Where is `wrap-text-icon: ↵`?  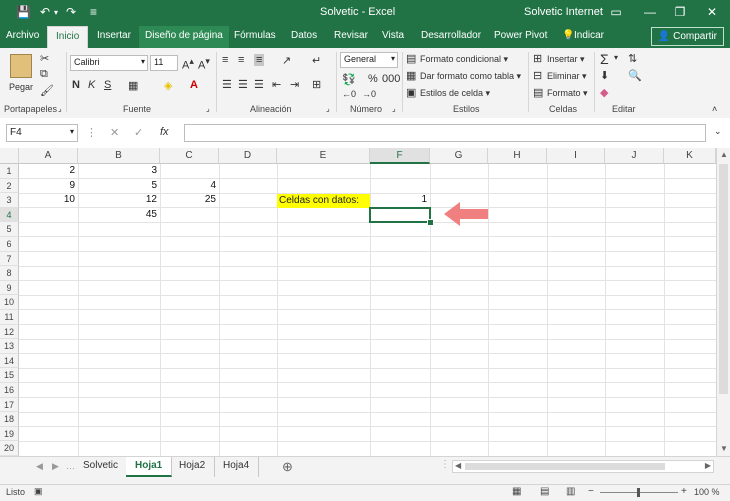 wrap-text-icon: ↵ is located at coordinates (316, 60).